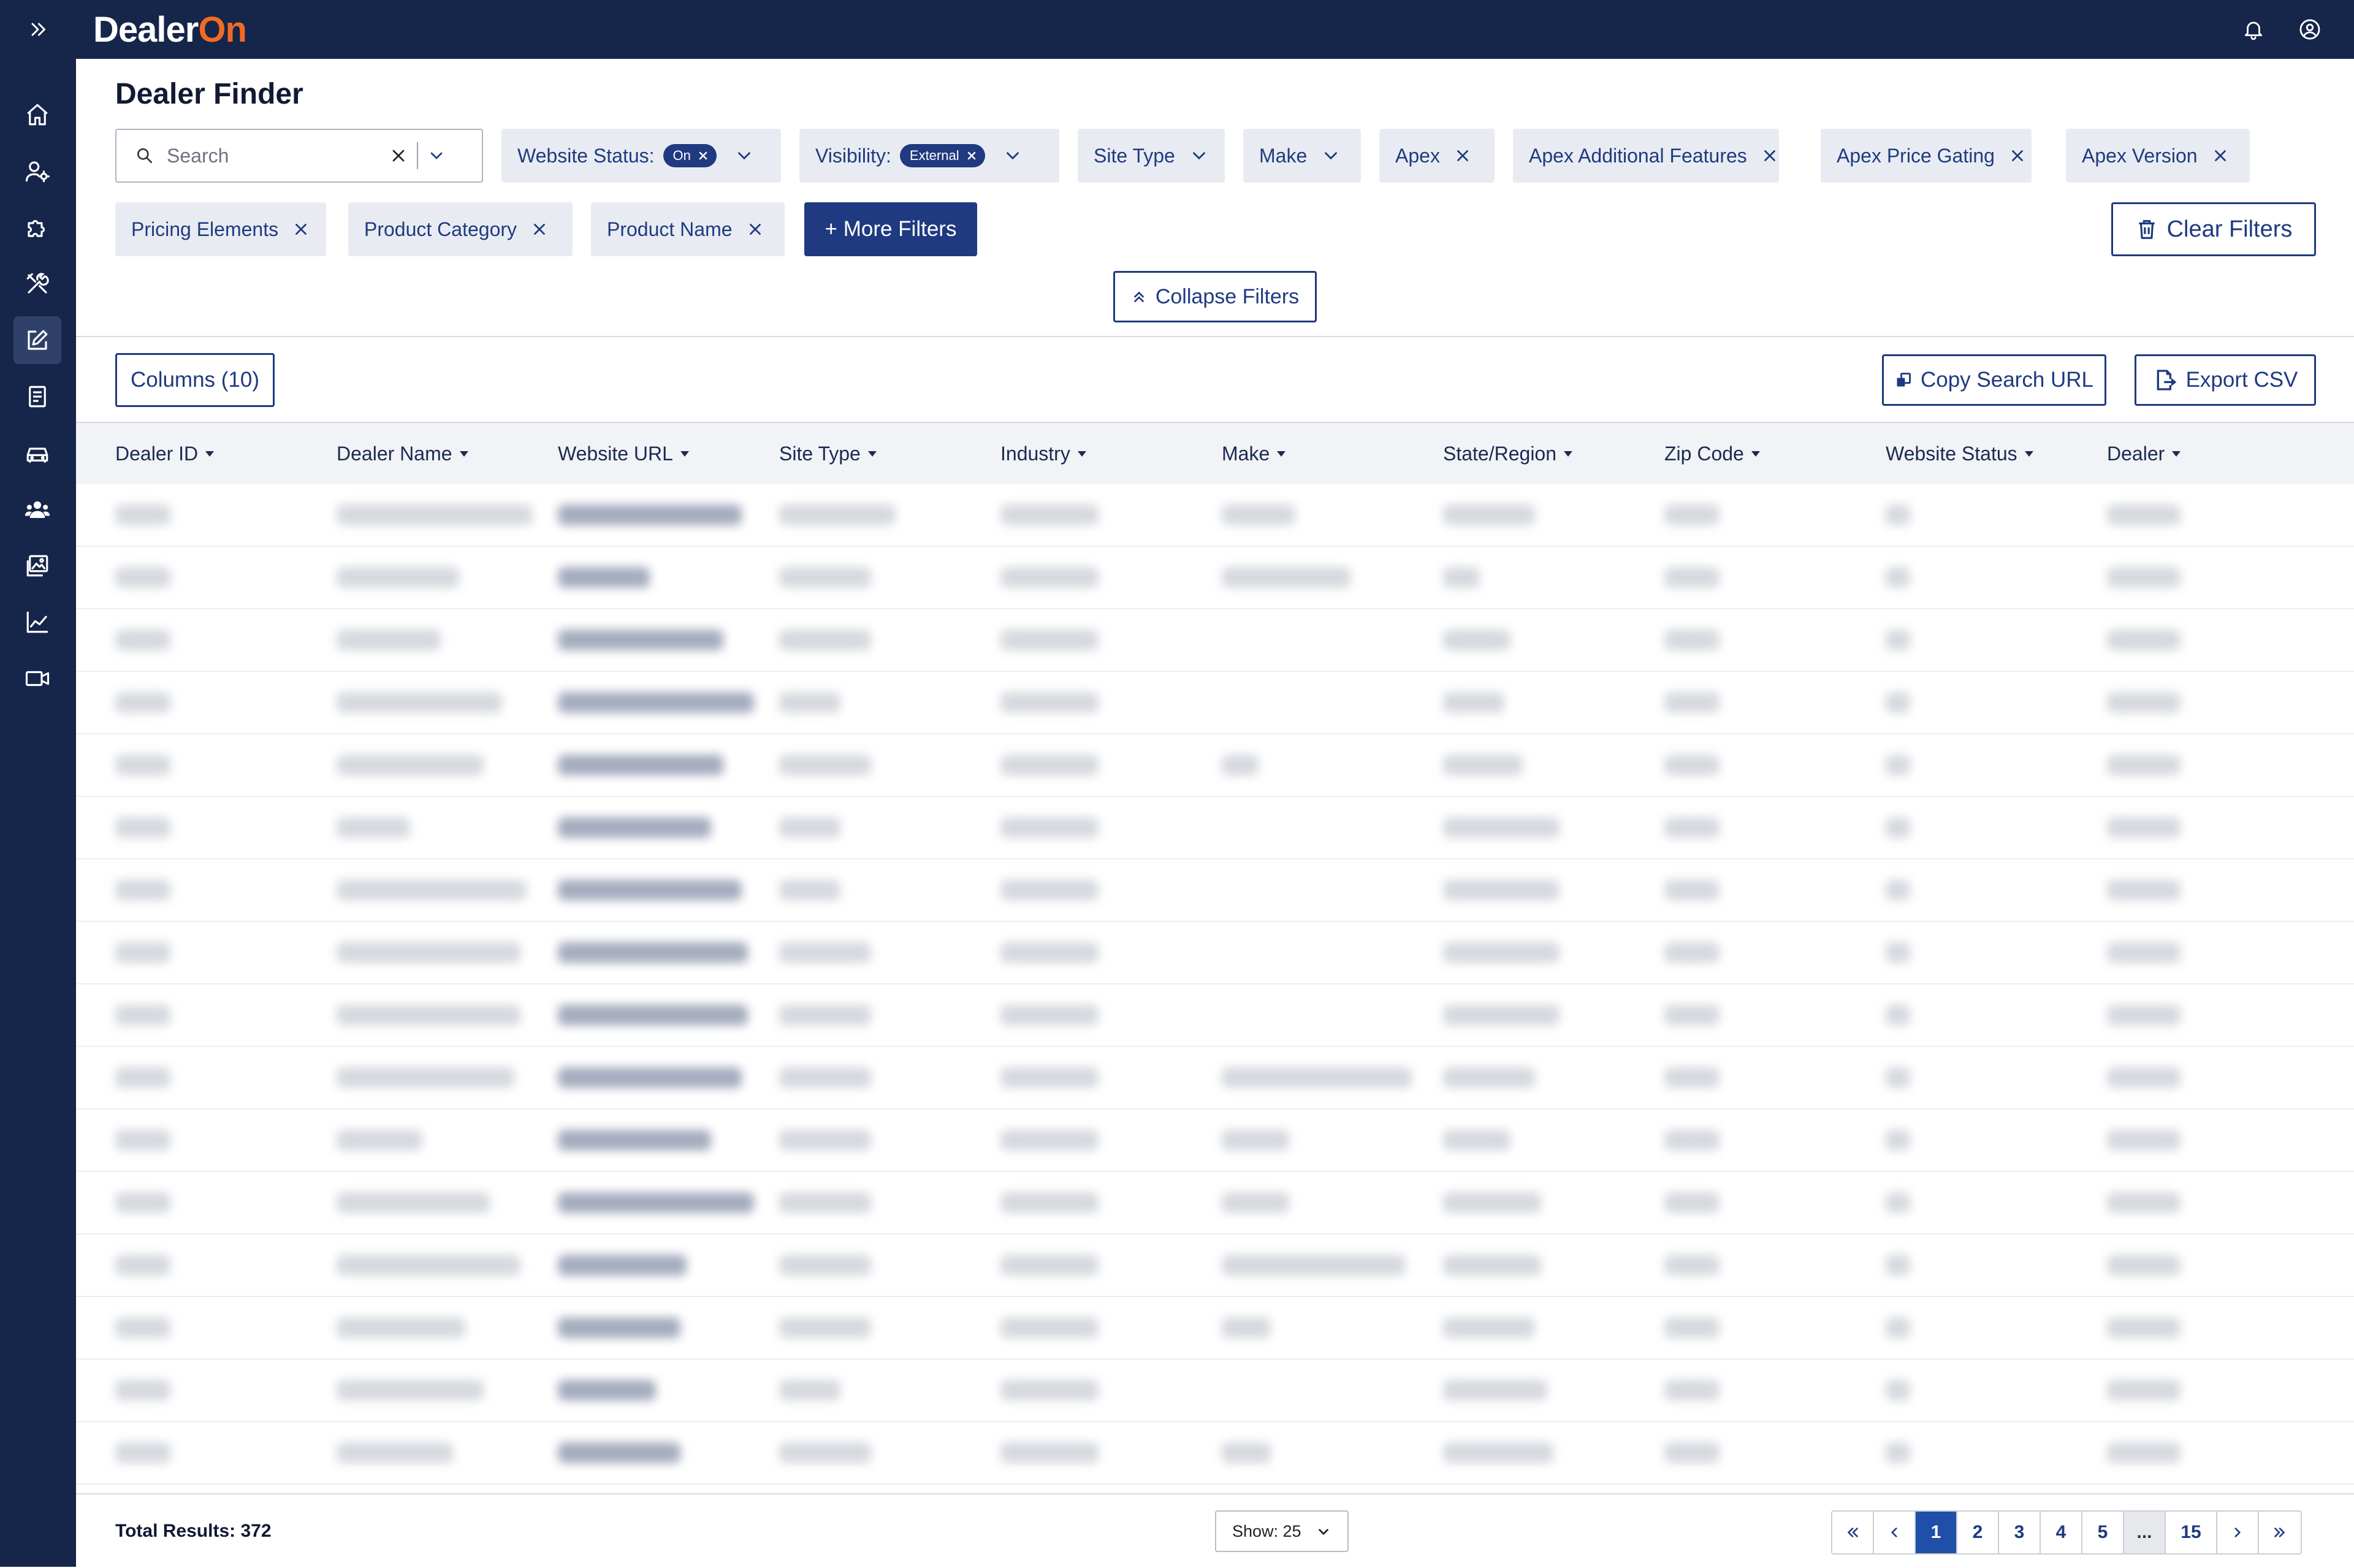  I want to click on search-dropdown-button, so click(436, 156).